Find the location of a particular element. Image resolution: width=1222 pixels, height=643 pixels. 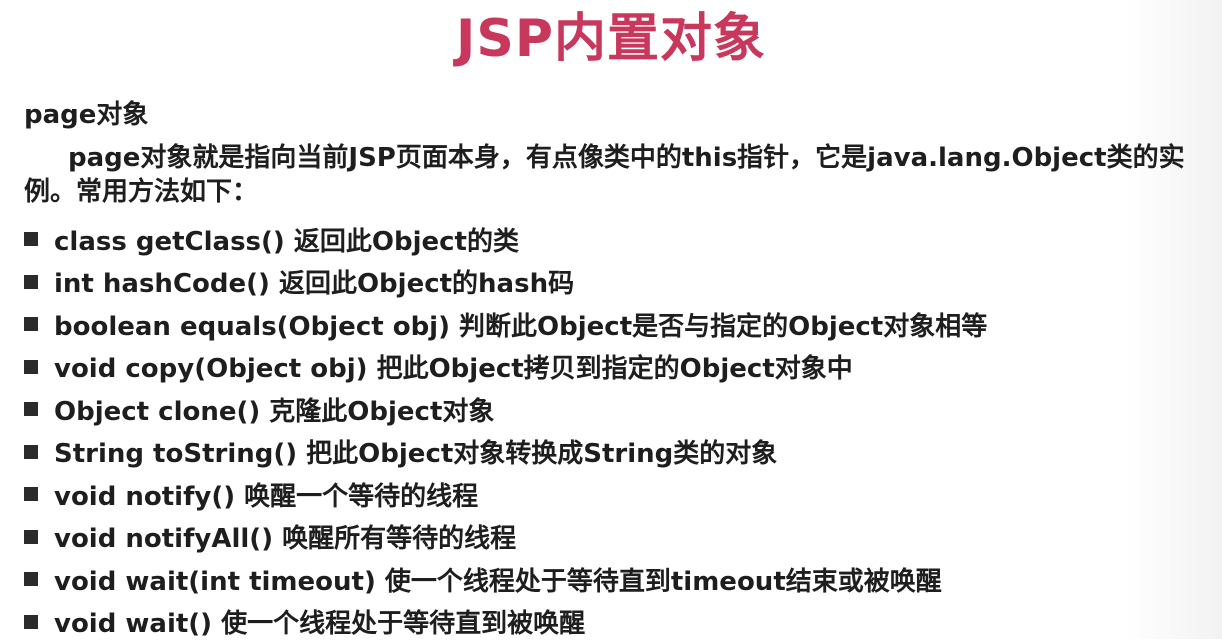

method-item: void notifyAll() 唤醒所有等待的线程 is located at coordinates (505, 537).